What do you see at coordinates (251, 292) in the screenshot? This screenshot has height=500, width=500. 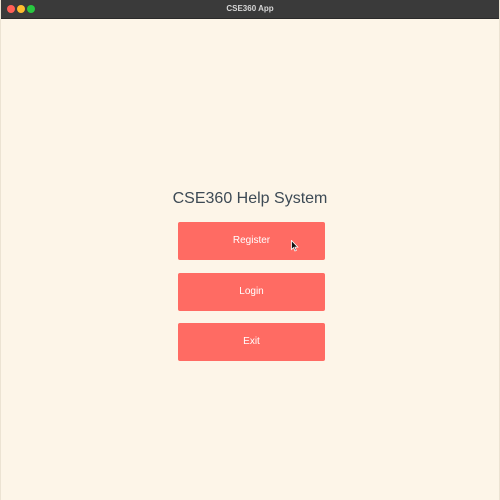 I see `login-button: Login` at bounding box center [251, 292].